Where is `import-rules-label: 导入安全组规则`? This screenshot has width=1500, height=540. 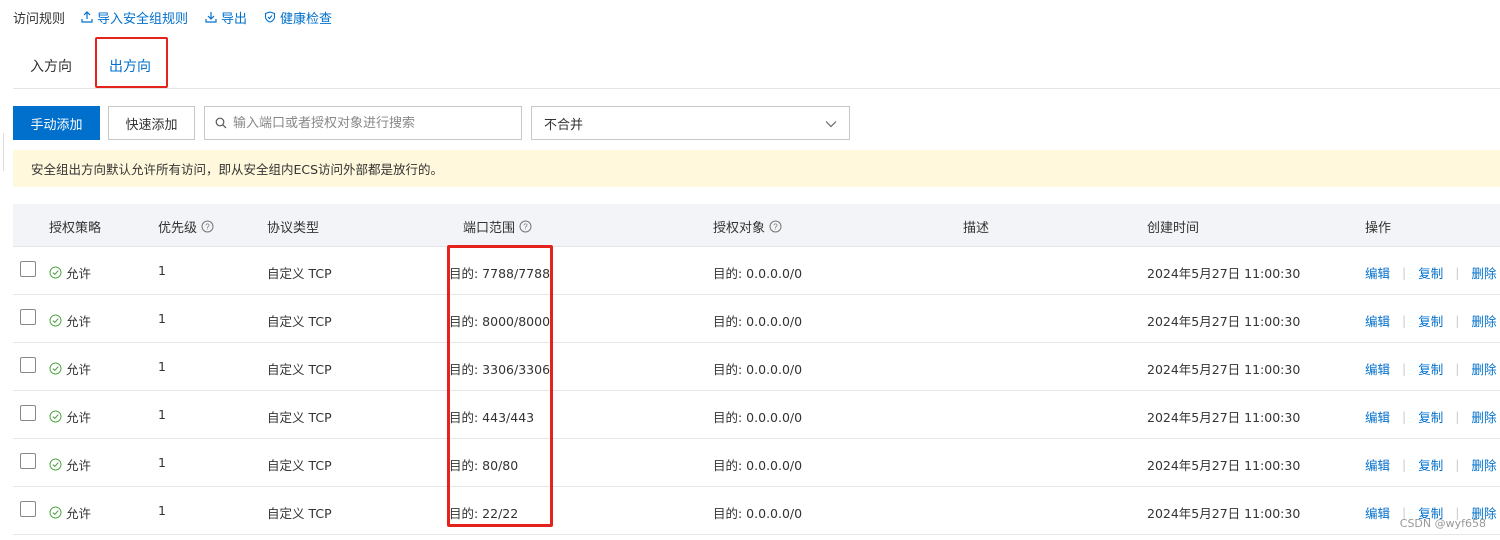
import-rules-label: 导入安全组规则 is located at coordinates (143, 19).